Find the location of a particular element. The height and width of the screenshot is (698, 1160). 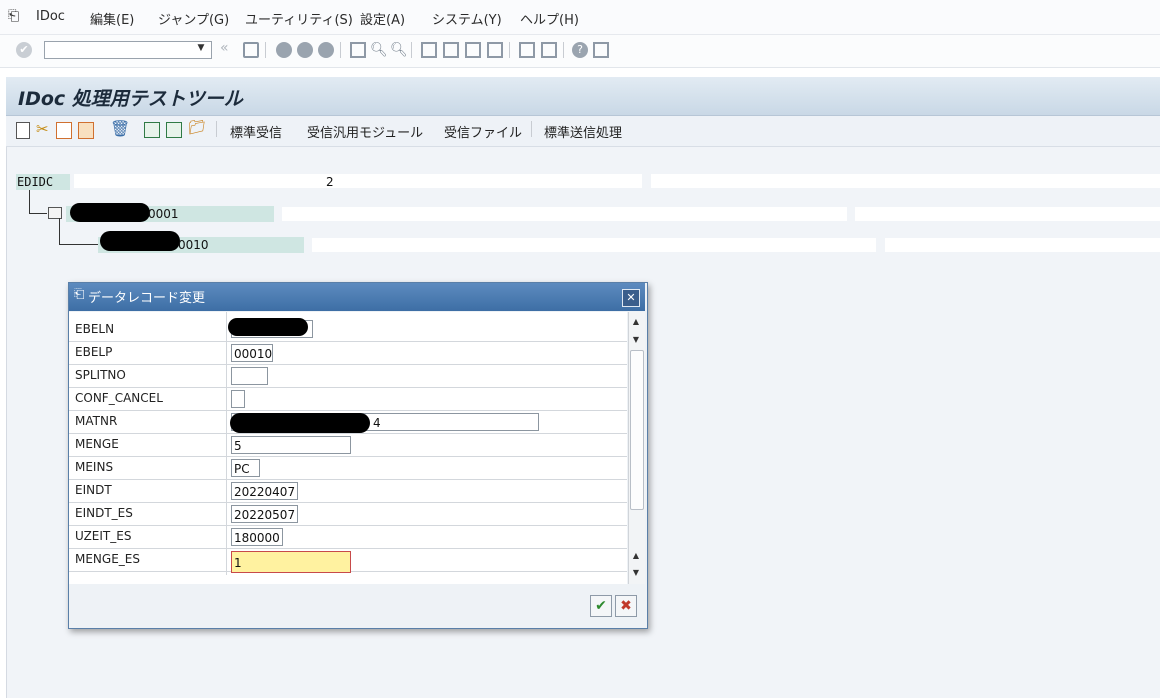

conf-cancel-field is located at coordinates (238, 399).